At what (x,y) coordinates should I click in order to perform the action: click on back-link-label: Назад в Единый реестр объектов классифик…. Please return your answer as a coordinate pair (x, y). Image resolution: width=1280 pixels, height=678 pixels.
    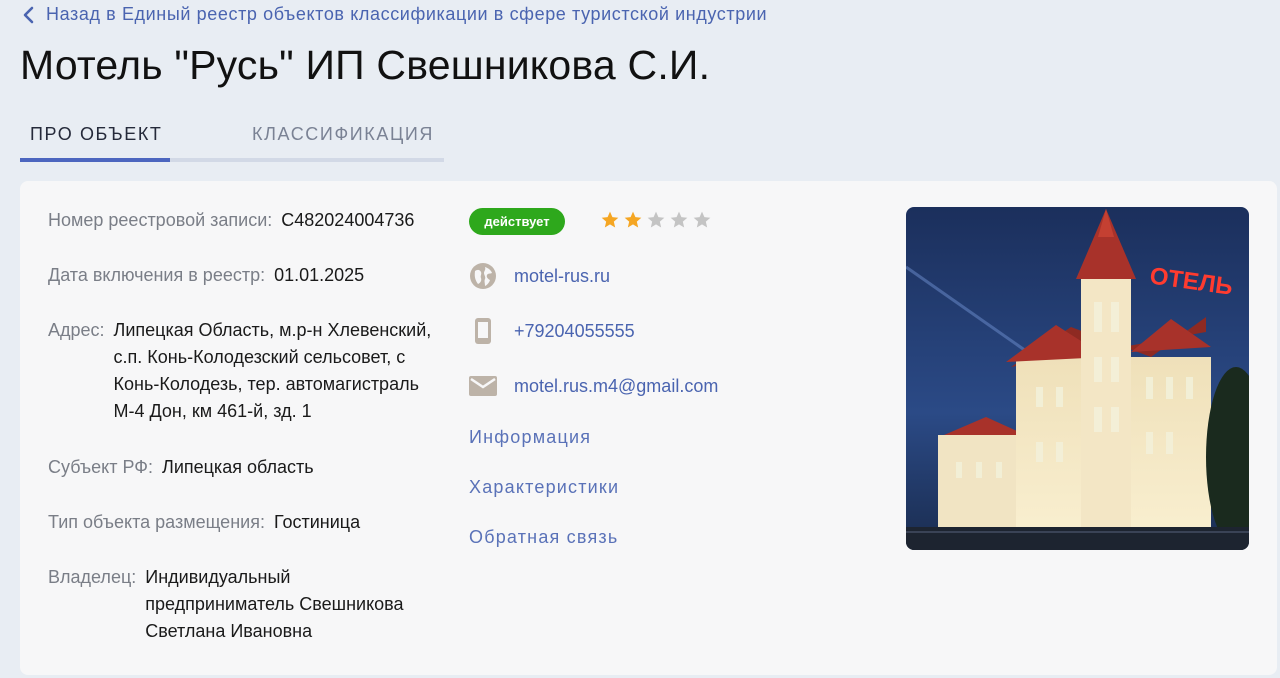
    Looking at the image, I should click on (407, 14).